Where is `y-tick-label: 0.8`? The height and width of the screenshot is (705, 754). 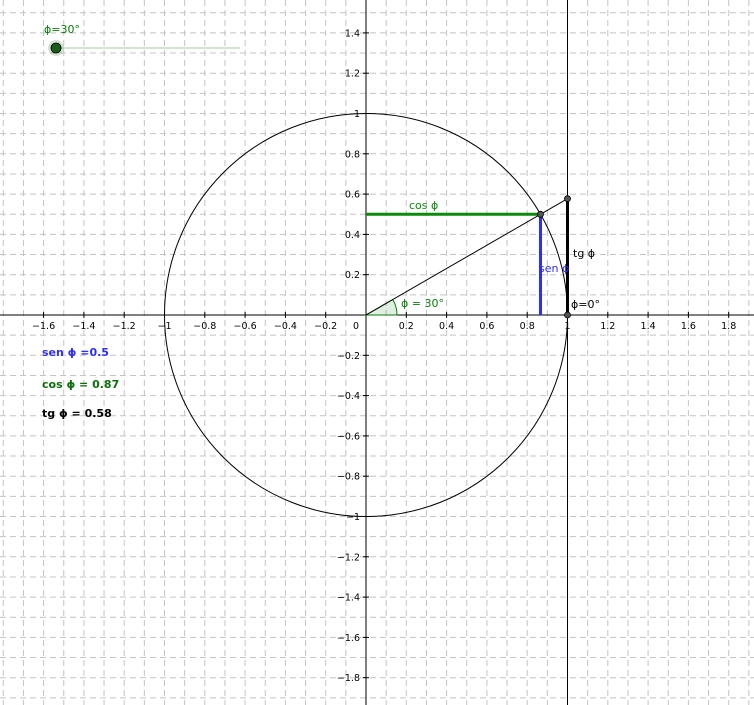
y-tick-label: 0.8 is located at coordinates (352, 154).